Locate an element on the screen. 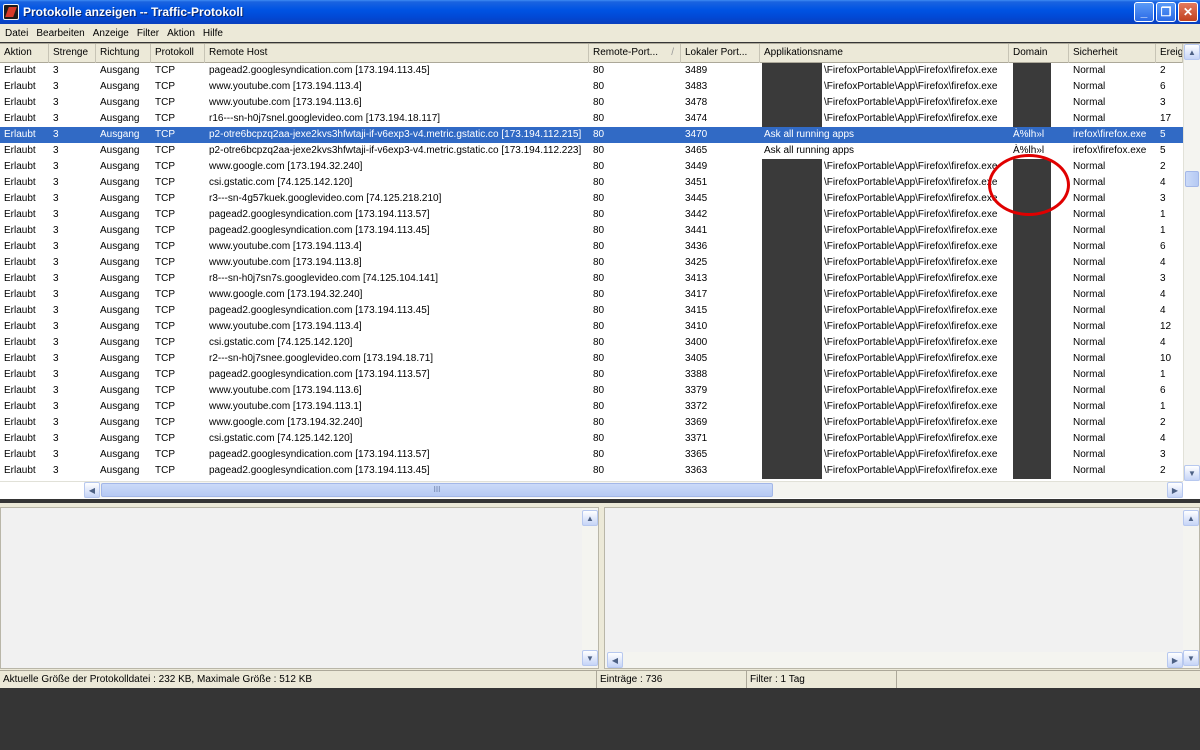 Image resolution: width=1200 pixels, height=750 pixels. scroll-right-button: ▶ is located at coordinates (1175, 490).